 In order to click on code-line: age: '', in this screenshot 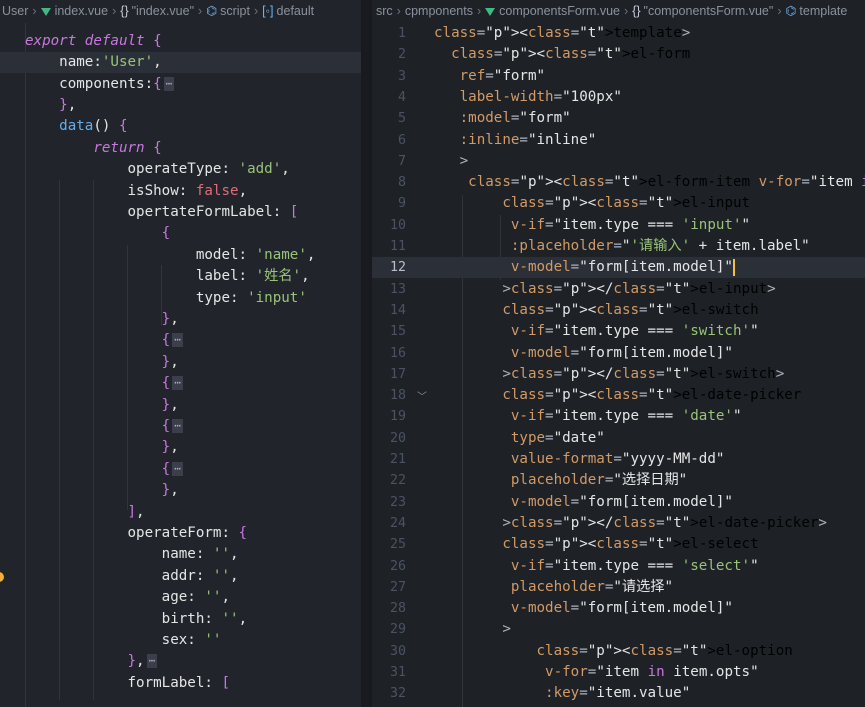, I will do `click(180, 597)`.